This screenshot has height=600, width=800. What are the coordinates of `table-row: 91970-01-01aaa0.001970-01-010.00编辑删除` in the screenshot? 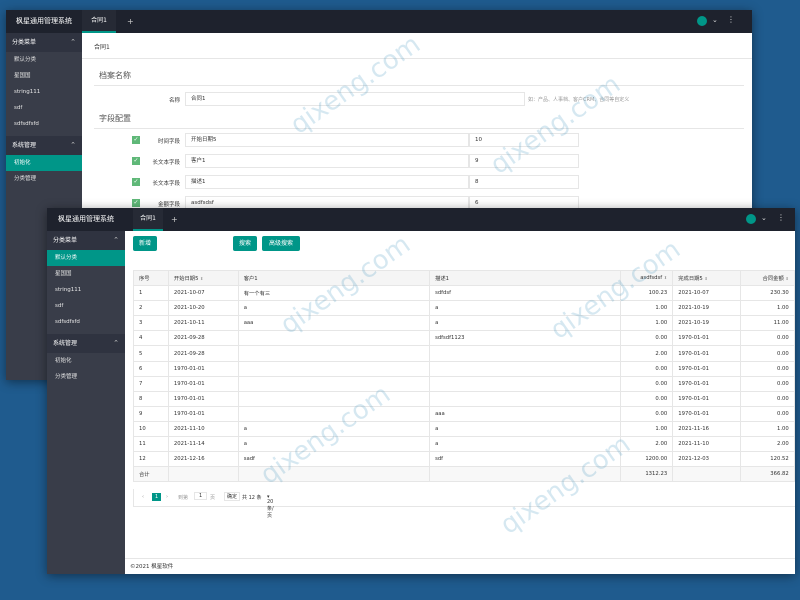 It's located at (464, 413).